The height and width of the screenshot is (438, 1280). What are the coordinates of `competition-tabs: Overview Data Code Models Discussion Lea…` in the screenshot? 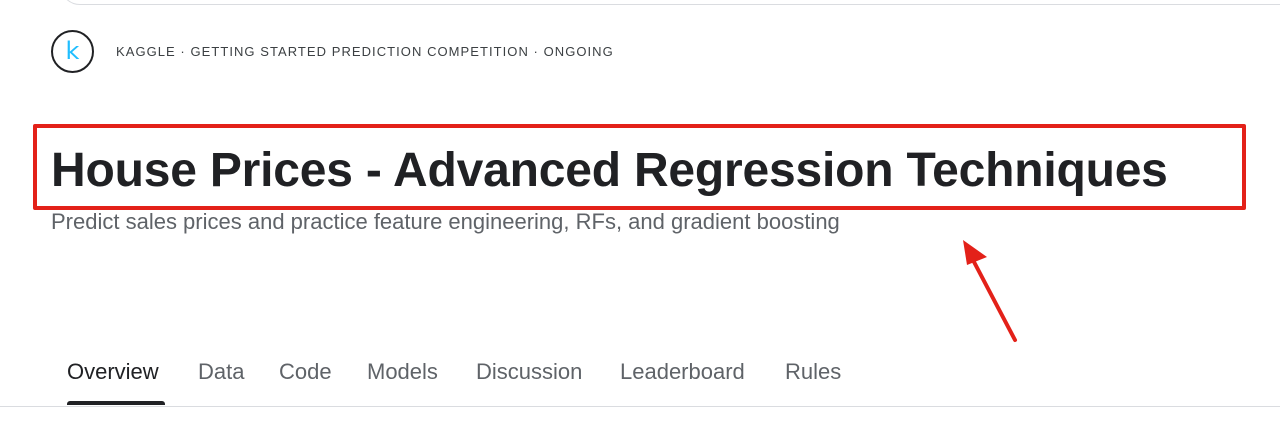 It's located at (640, 378).